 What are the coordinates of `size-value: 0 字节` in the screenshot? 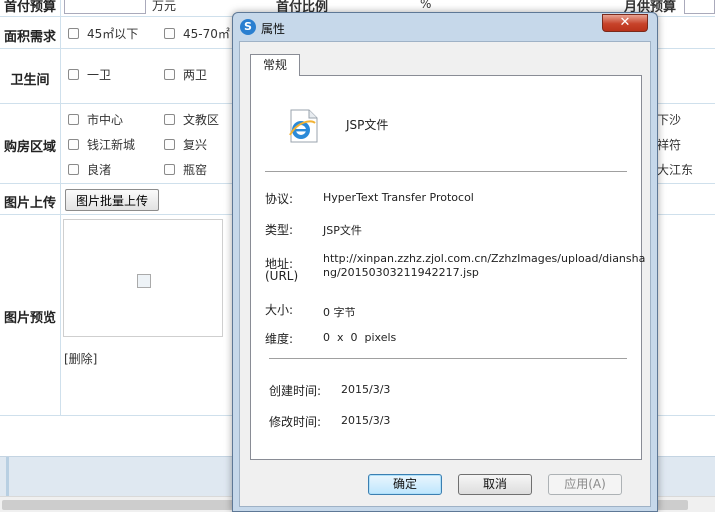 It's located at (339, 312).